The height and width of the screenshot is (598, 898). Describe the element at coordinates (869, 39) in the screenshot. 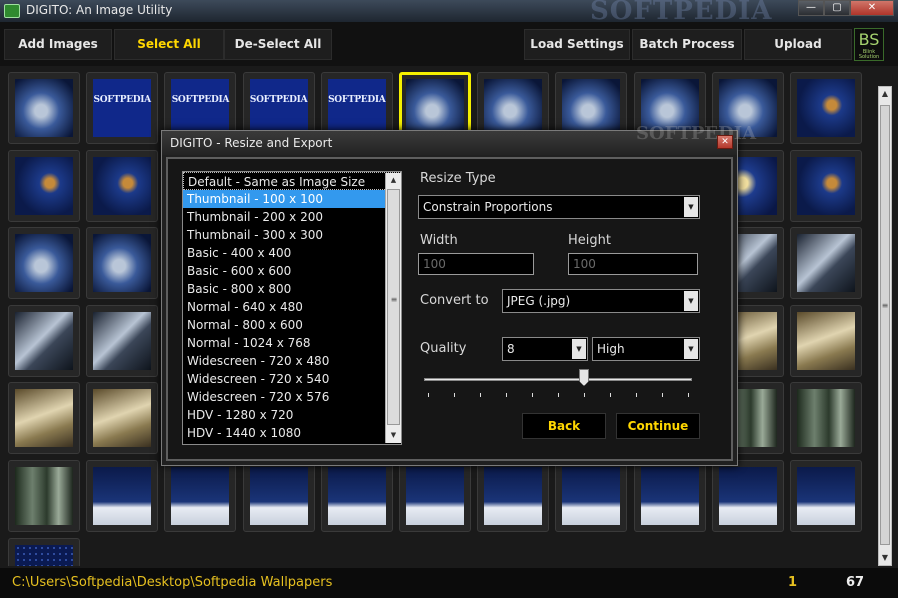

I see `logo-text: BS` at that location.